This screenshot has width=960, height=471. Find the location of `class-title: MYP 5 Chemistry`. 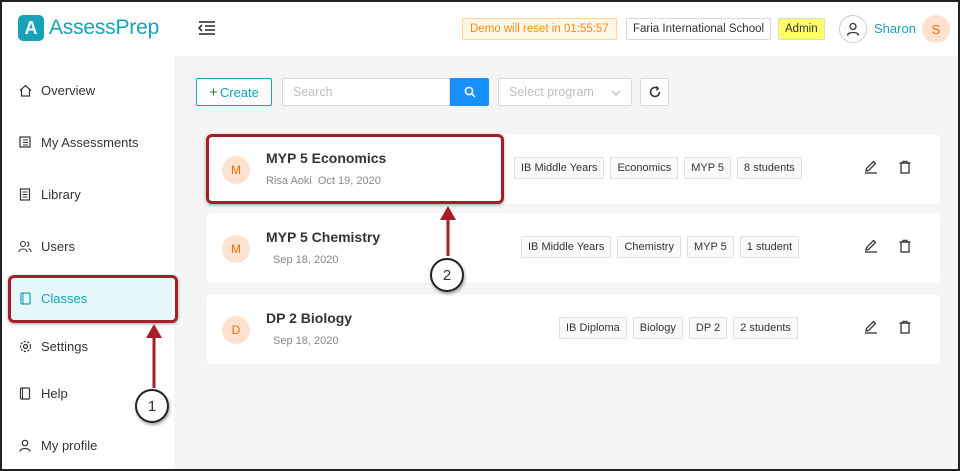

class-title: MYP 5 Chemistry is located at coordinates (323, 237).